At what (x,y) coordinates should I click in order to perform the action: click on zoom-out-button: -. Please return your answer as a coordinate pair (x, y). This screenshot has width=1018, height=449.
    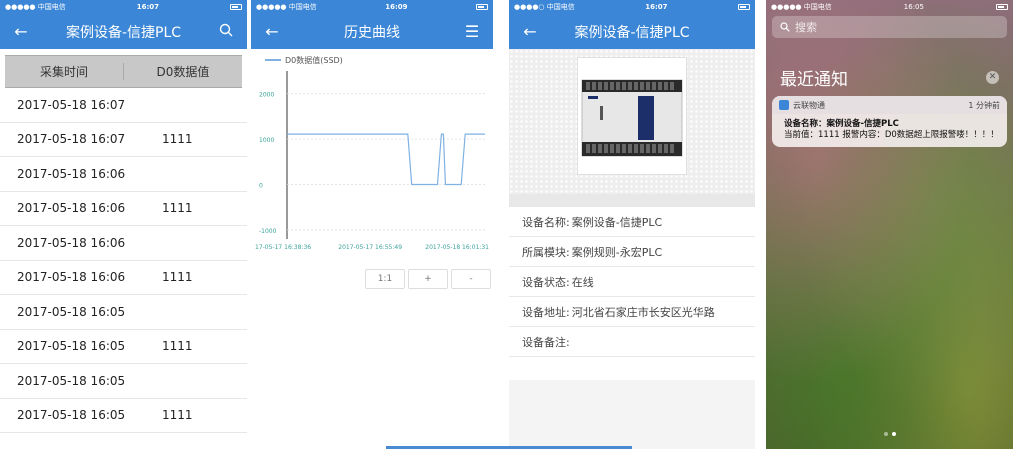
    Looking at the image, I should click on (471, 279).